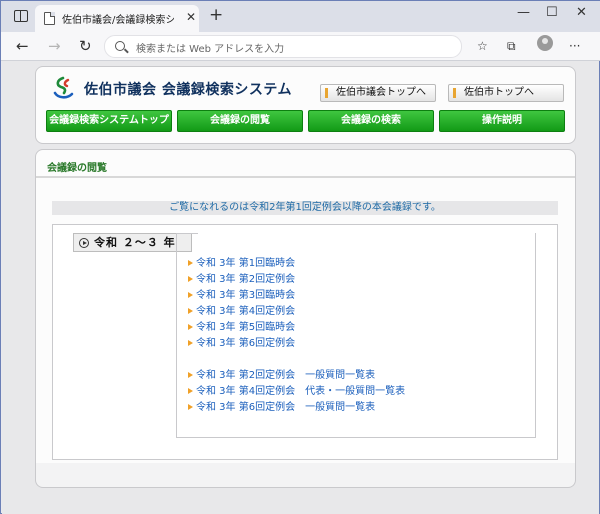 The height and width of the screenshot is (514, 600). Describe the element at coordinates (306, 121) in the screenshot. I see `main-nav: 会議録検索システムトップ 会議録の閲覧 会議録の検索 操作説明` at that location.